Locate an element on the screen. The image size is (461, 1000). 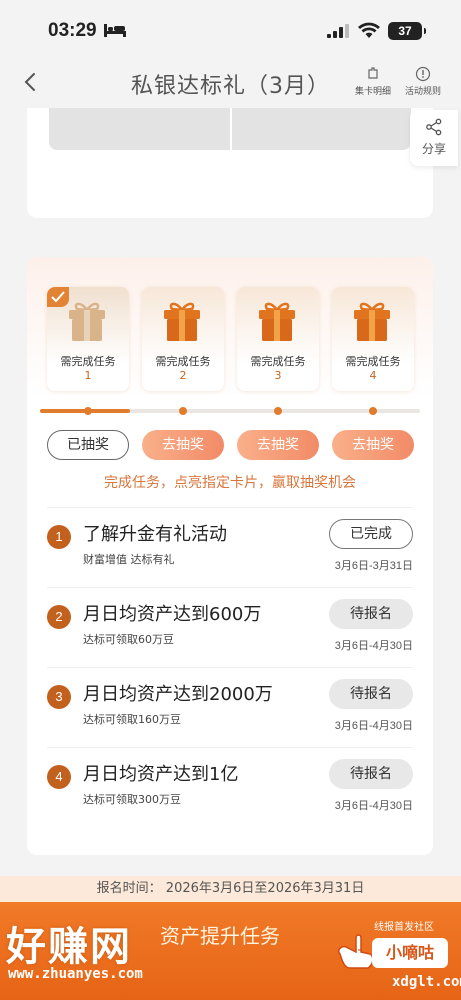
gift-card-3: 需完成任务 3 is located at coordinates (278, 339).